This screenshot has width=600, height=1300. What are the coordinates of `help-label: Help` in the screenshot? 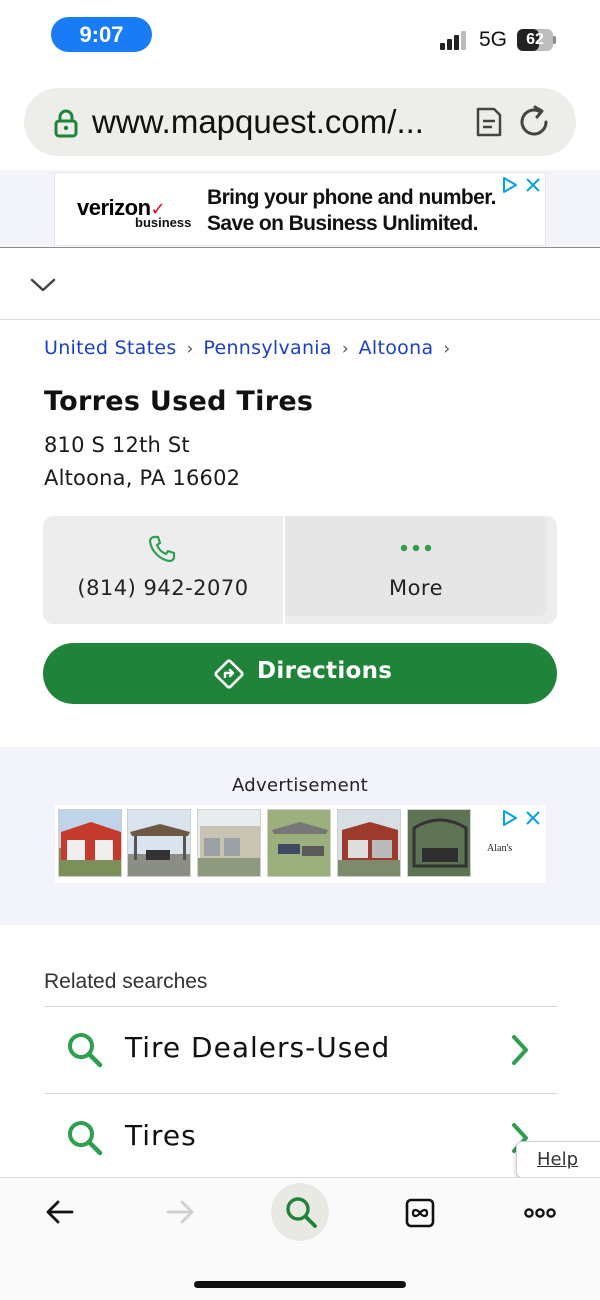 It's located at (558, 1159).